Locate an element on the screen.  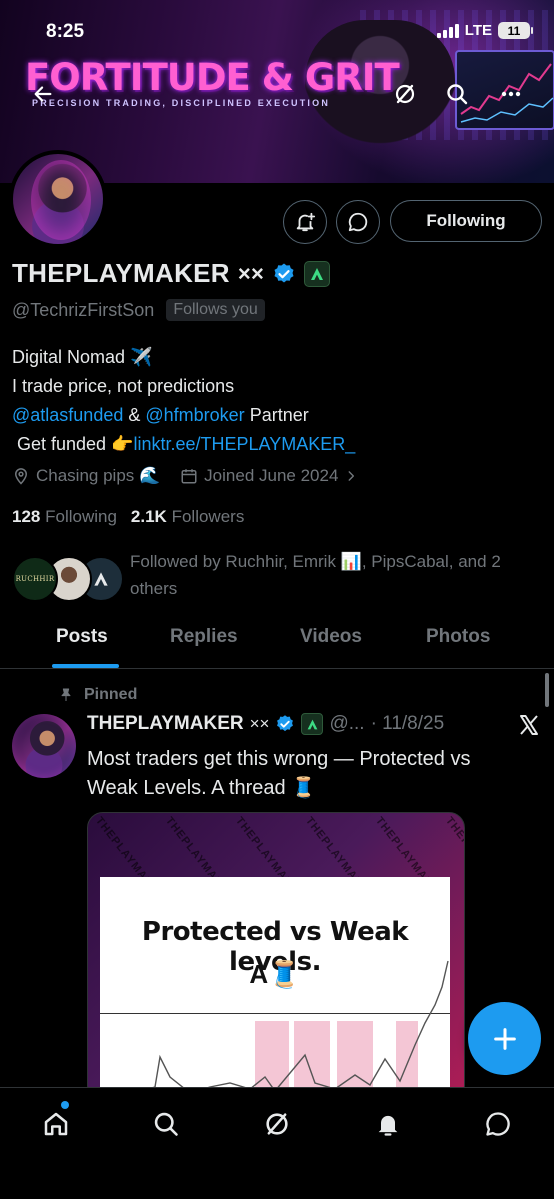
status-indicators: LTE 11 is located at coordinates (484, 30).